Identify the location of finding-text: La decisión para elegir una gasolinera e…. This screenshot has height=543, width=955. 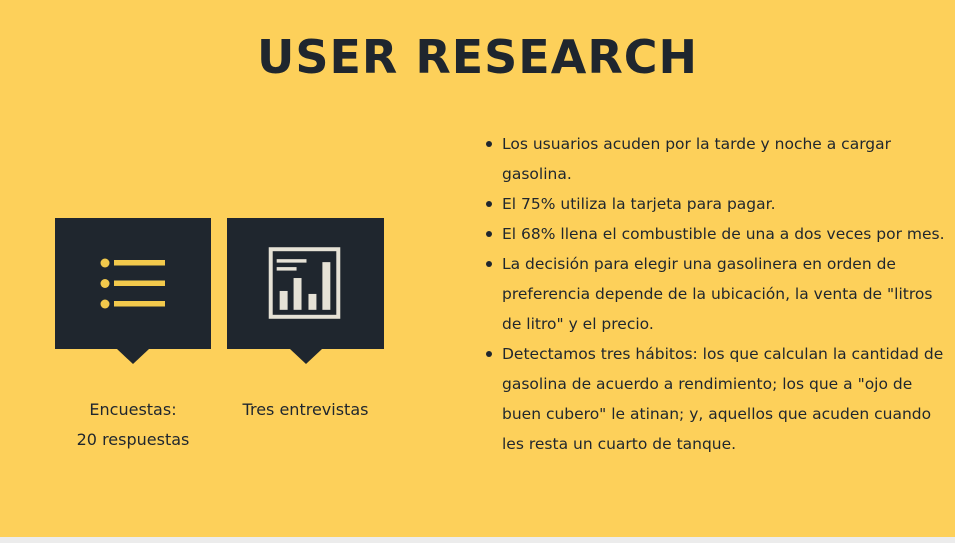
(717, 294).